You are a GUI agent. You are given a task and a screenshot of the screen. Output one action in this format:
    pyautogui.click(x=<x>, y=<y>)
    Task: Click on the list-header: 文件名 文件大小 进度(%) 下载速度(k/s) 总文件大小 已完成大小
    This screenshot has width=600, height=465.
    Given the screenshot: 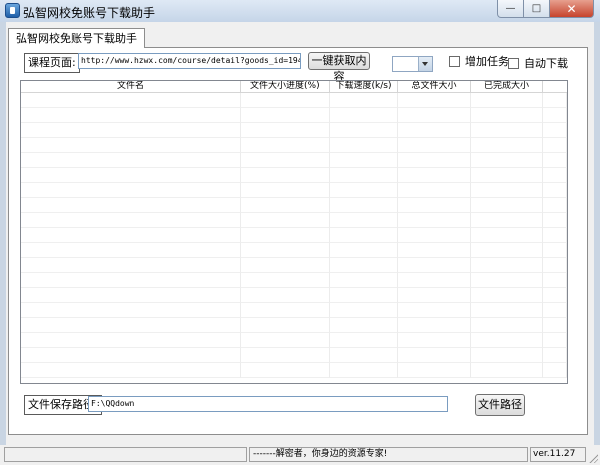 What is the action you would take?
    pyautogui.click(x=294, y=87)
    